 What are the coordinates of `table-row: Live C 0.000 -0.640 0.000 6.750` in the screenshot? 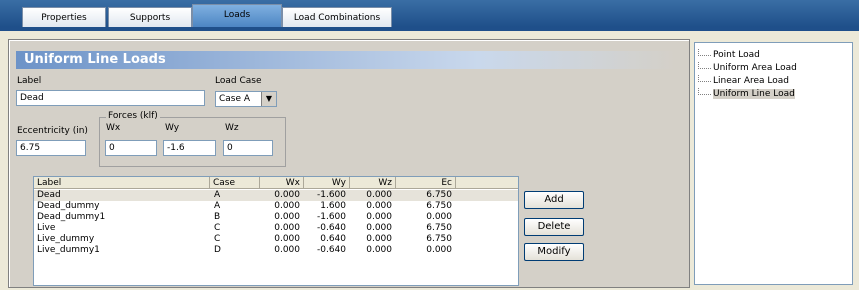 It's located at (276, 228).